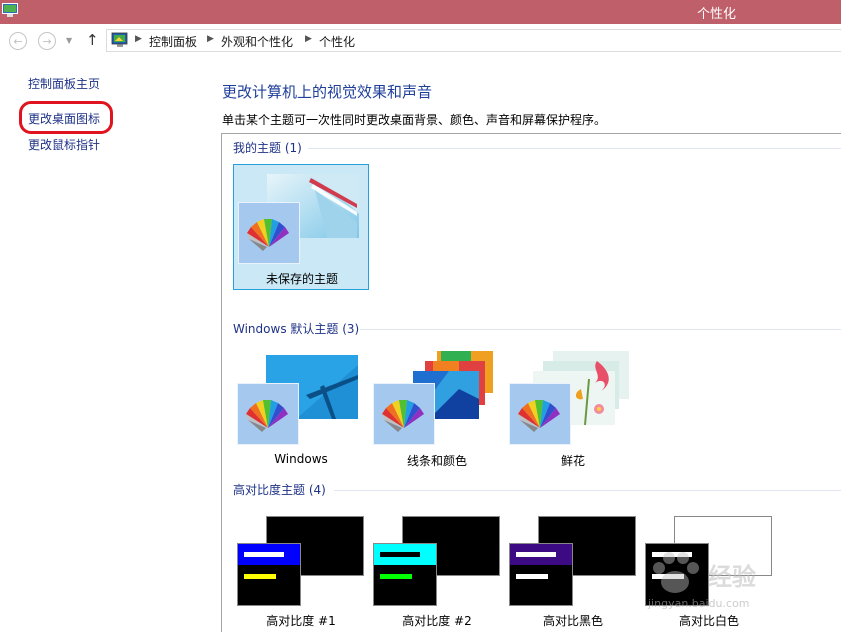  What do you see at coordinates (437, 621) in the screenshot?
I see `theme-name: 高对比度 #2` at bounding box center [437, 621].